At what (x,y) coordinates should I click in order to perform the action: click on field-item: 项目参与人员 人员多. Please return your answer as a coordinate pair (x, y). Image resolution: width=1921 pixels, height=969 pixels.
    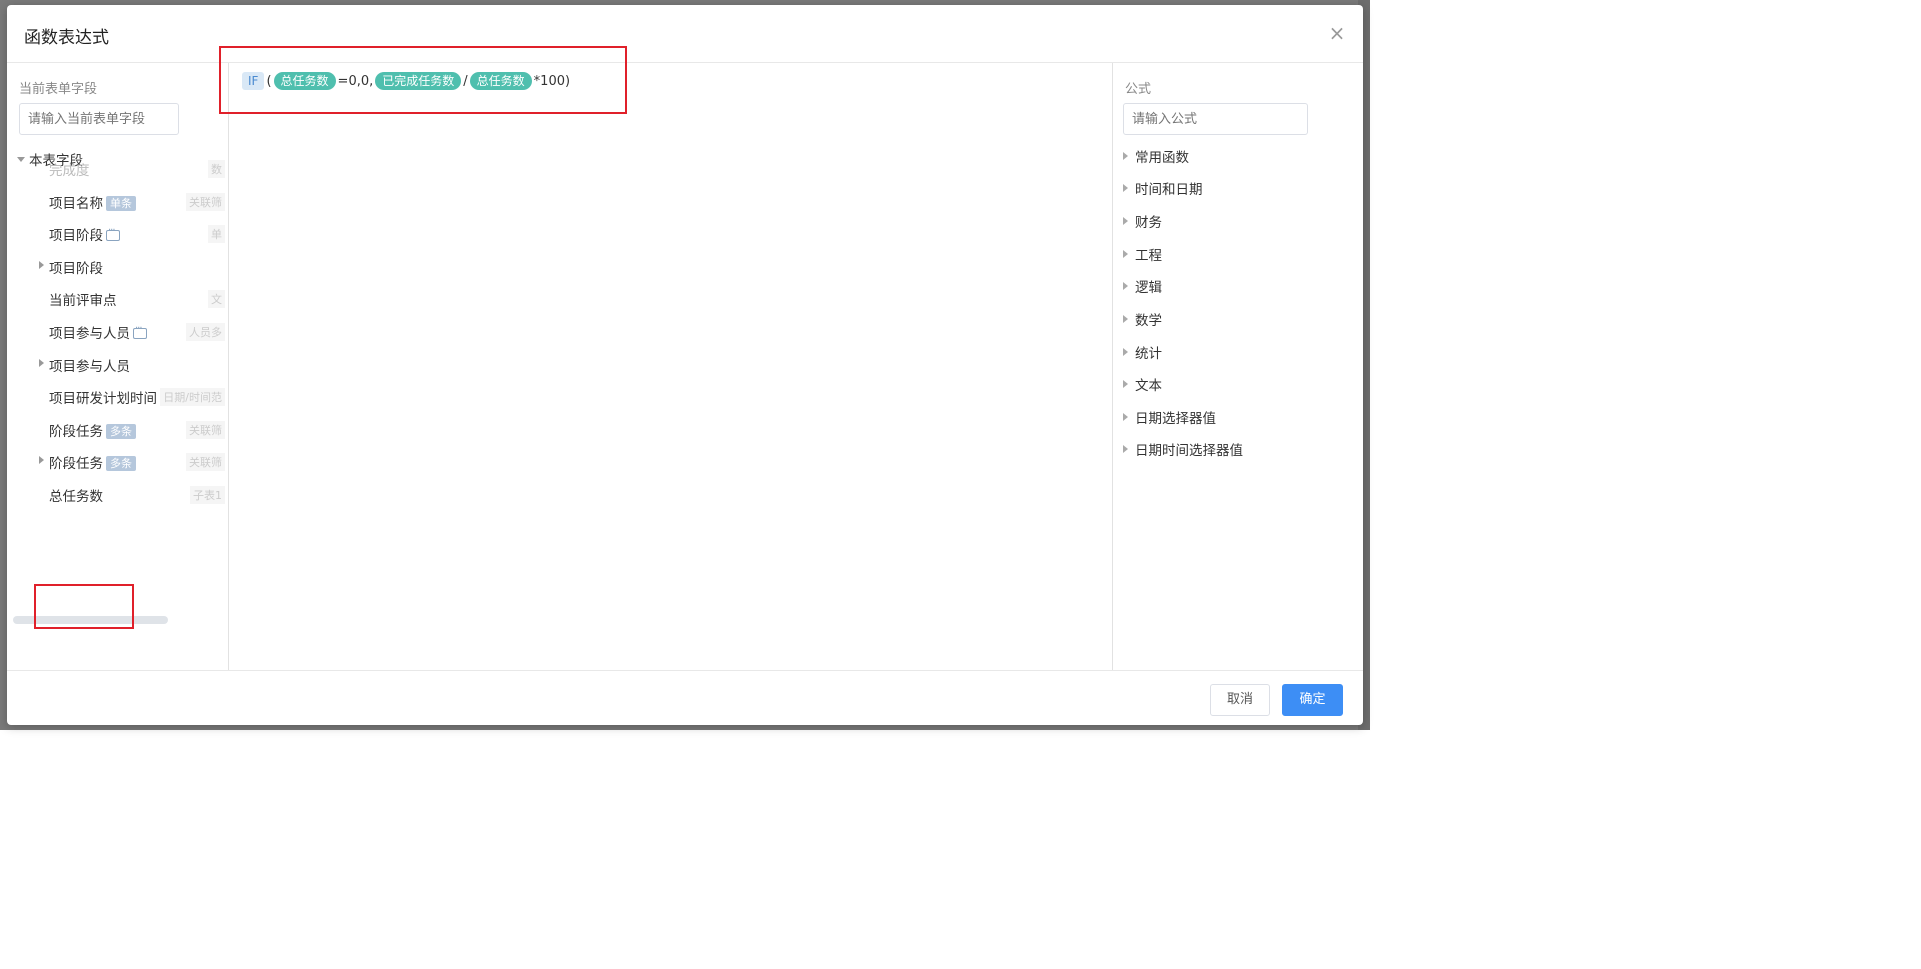
    Looking at the image, I should click on (117, 331).